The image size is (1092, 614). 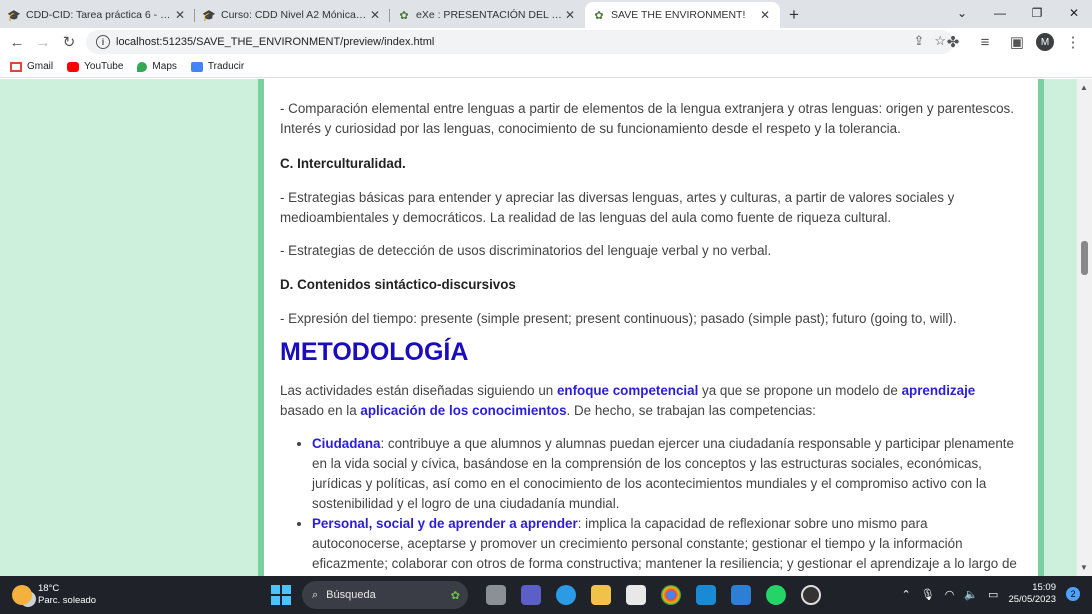 I want to click on app-icon, so click(x=811, y=595).